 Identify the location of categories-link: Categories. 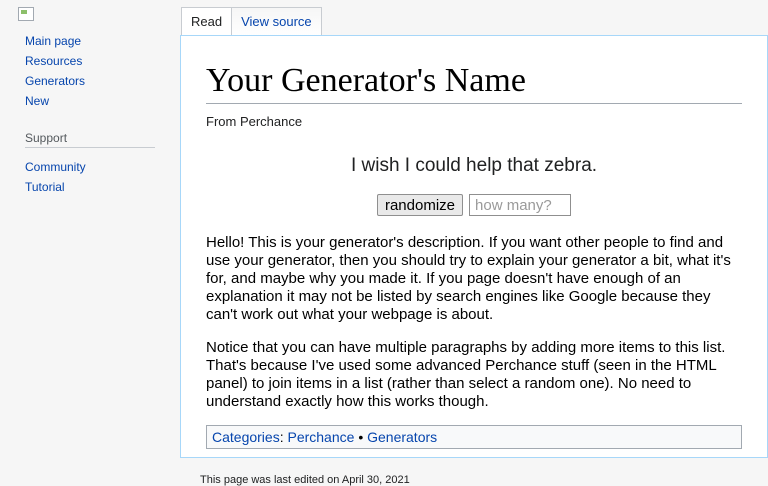
(246, 437).